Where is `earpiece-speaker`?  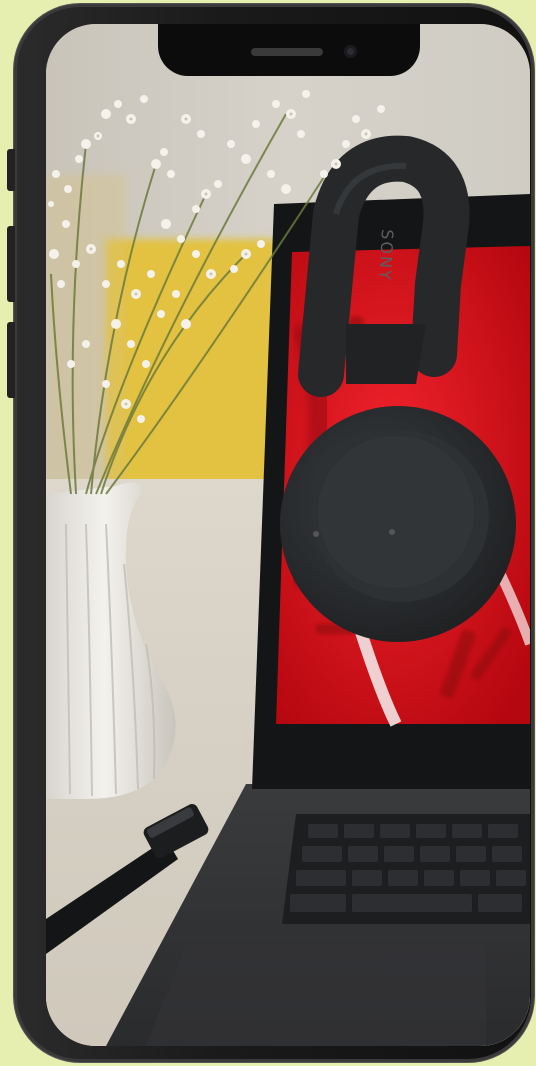
earpiece-speaker is located at coordinates (287, 52).